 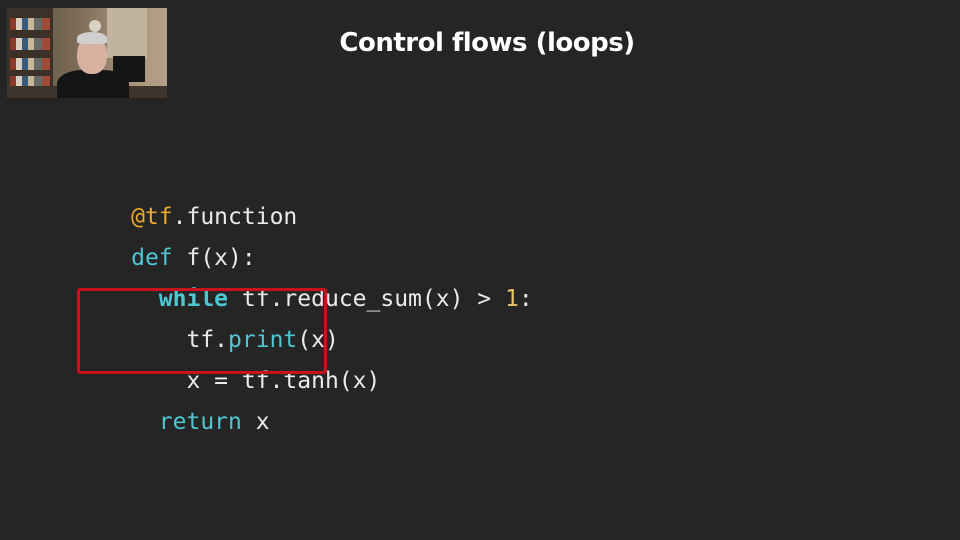 I want to click on code-token: return, so click(x=200, y=422).